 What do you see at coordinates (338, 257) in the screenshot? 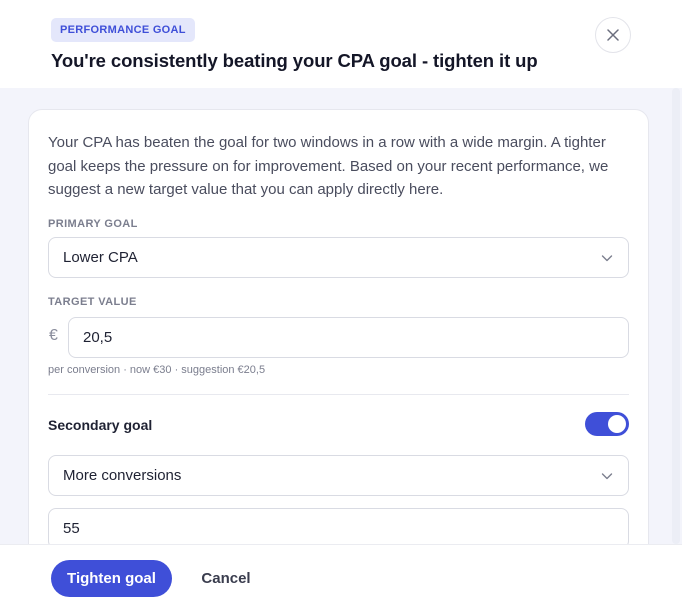
I see `primary-goal-select: Lower CPA` at bounding box center [338, 257].